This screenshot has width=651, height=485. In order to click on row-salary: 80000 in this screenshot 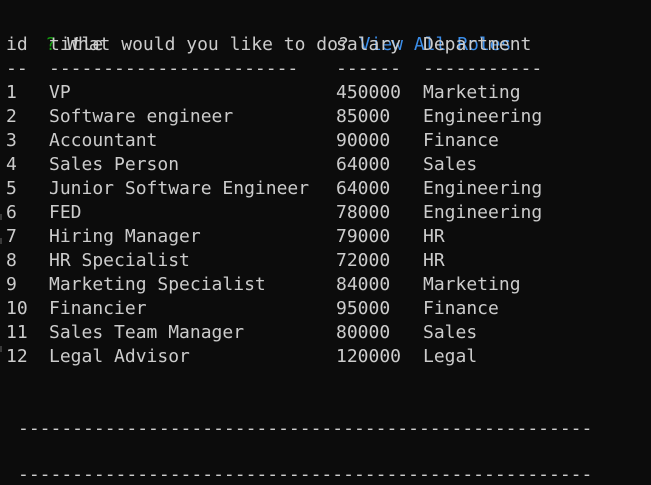, I will do `click(363, 332)`.